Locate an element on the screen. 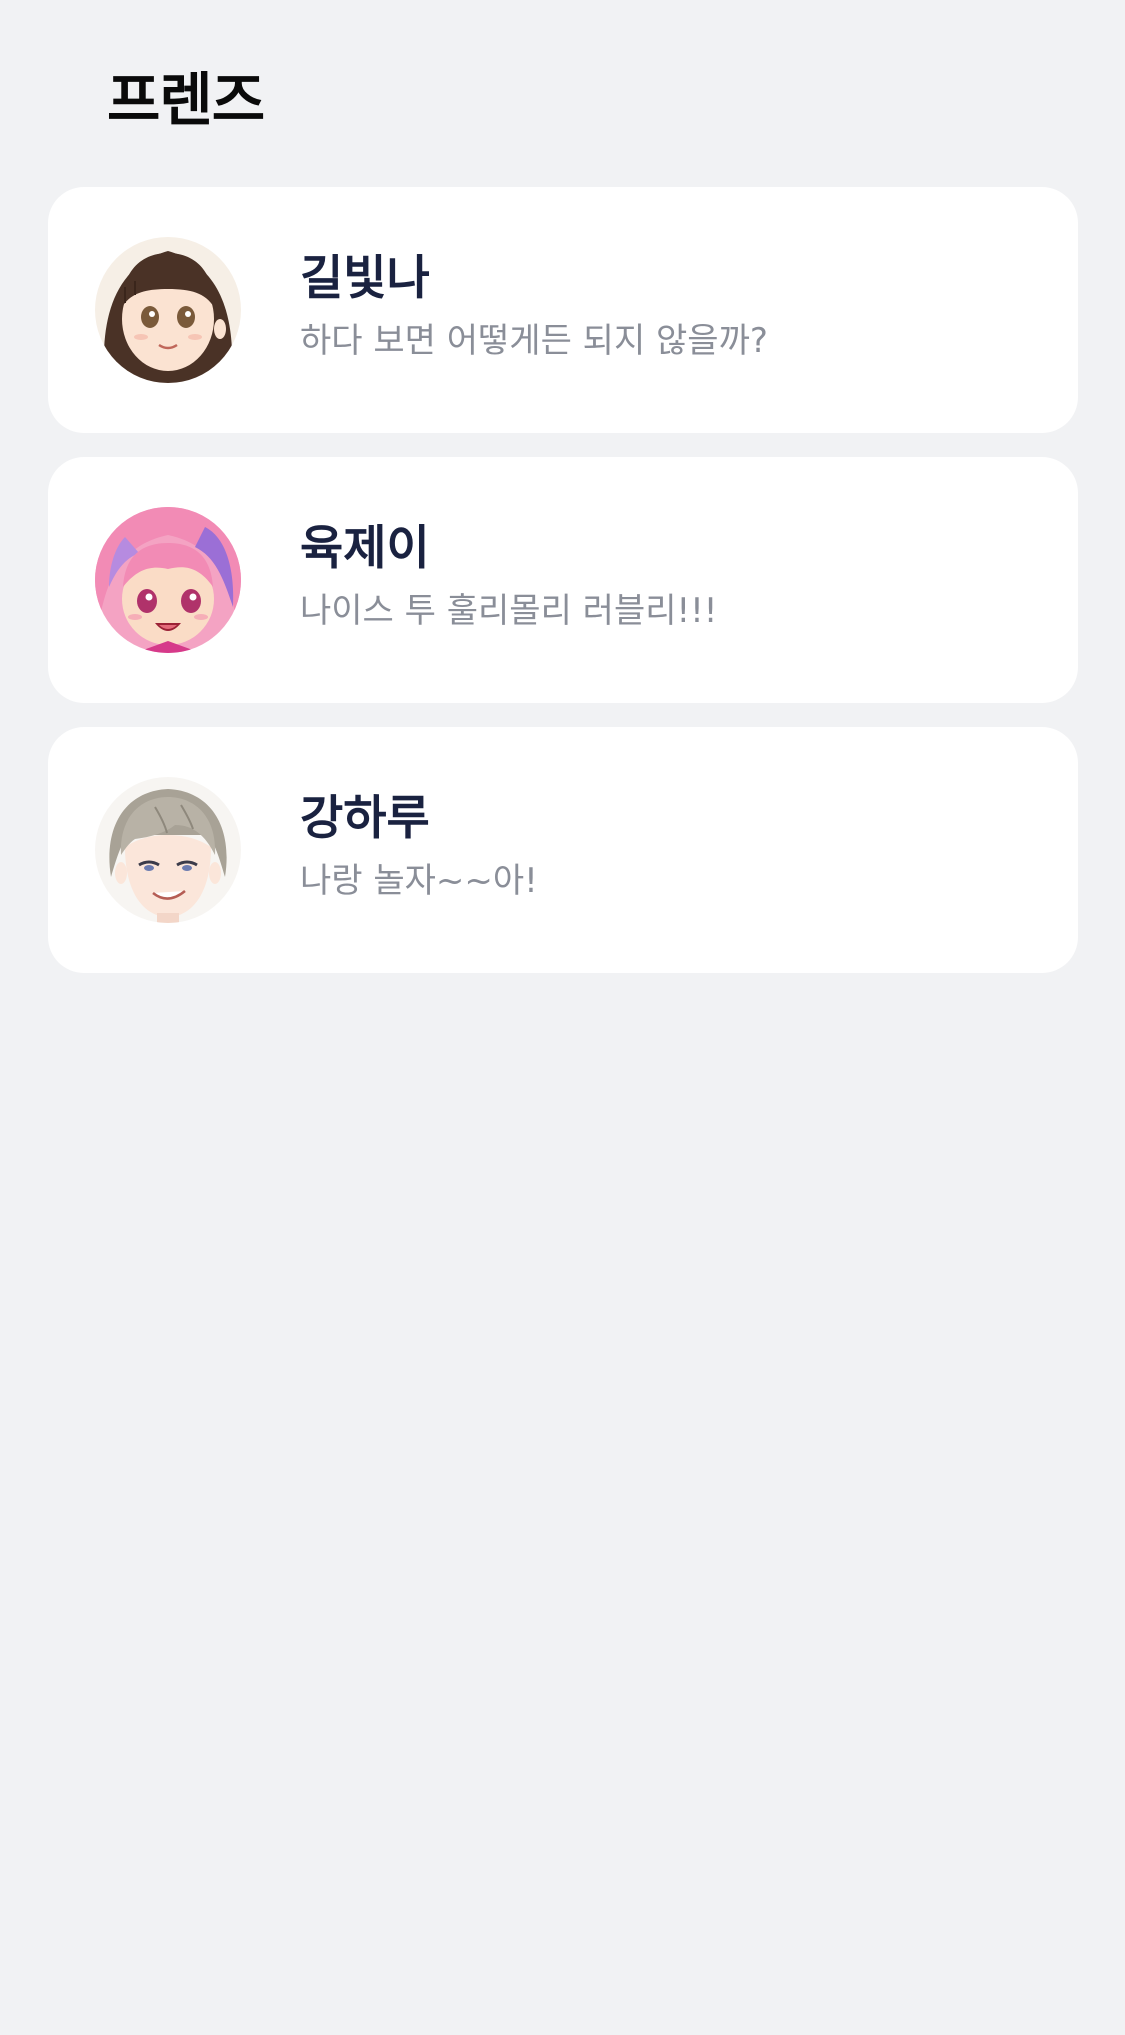  avatar-girl-pink-hair-icon is located at coordinates (168, 580).